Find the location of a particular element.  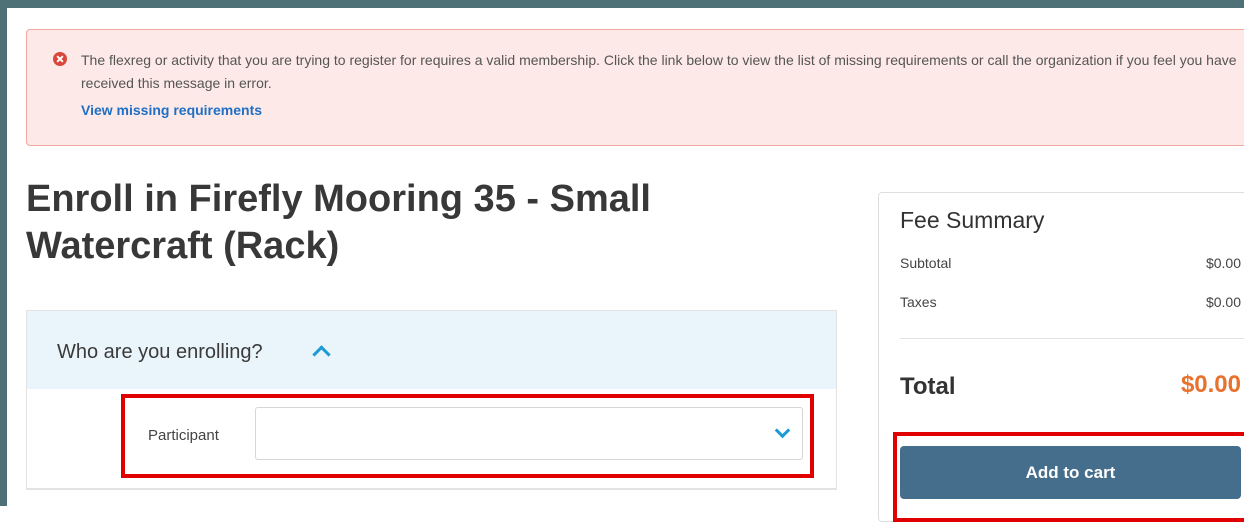

chevron-down-icon is located at coordinates (782, 430).